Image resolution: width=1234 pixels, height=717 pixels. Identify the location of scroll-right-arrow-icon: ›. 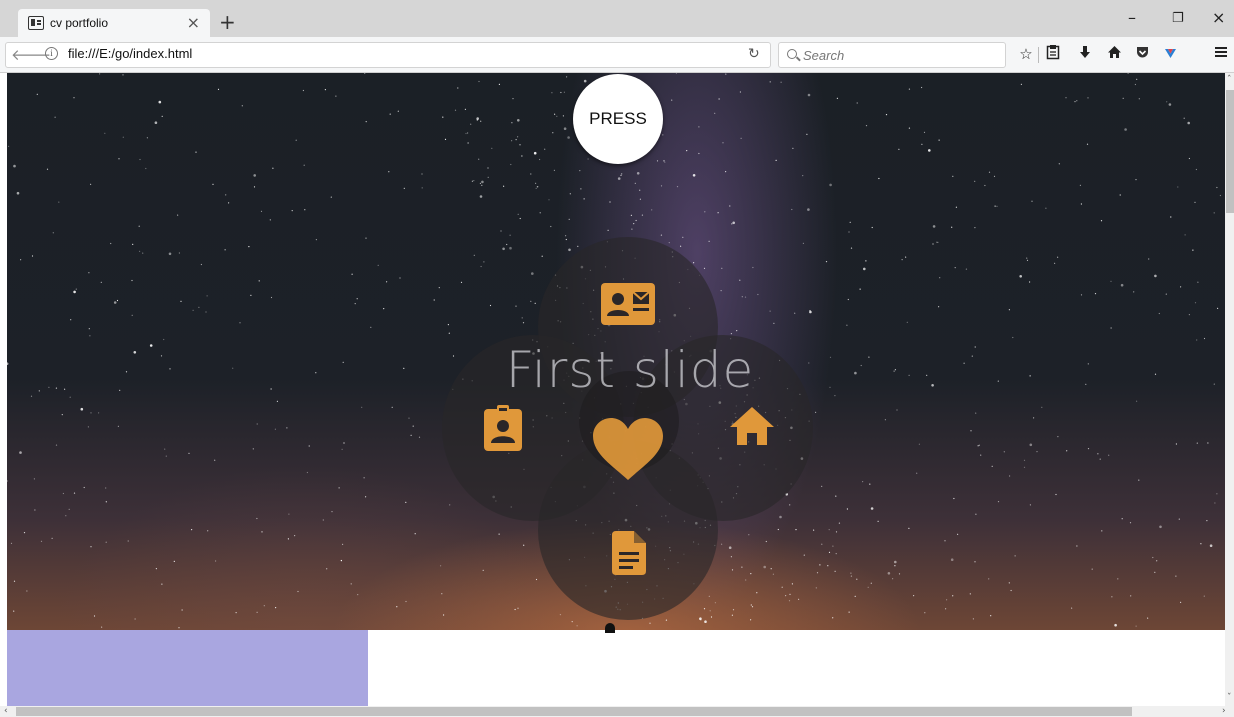
(1224, 711).